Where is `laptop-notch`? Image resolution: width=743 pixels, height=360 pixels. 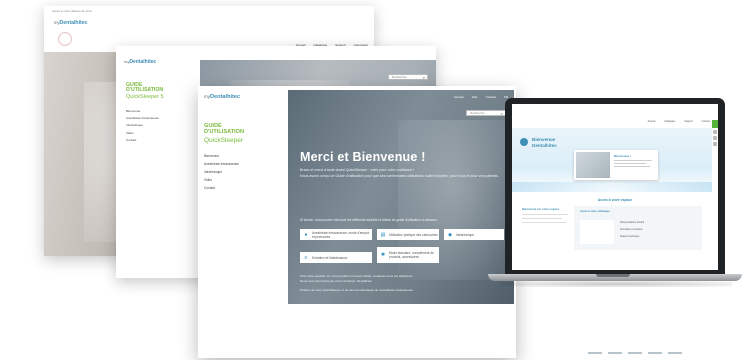
laptop-notch is located at coordinates (613, 275).